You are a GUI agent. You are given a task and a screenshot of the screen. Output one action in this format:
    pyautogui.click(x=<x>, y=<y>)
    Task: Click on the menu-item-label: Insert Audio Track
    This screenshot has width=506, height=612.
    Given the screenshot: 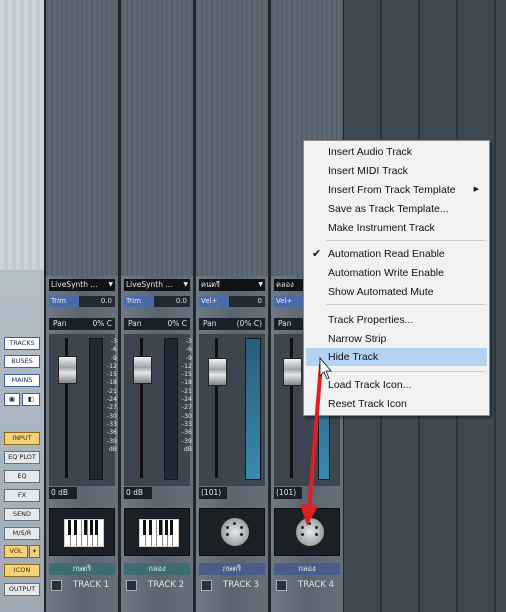 What is the action you would take?
    pyautogui.click(x=370, y=152)
    